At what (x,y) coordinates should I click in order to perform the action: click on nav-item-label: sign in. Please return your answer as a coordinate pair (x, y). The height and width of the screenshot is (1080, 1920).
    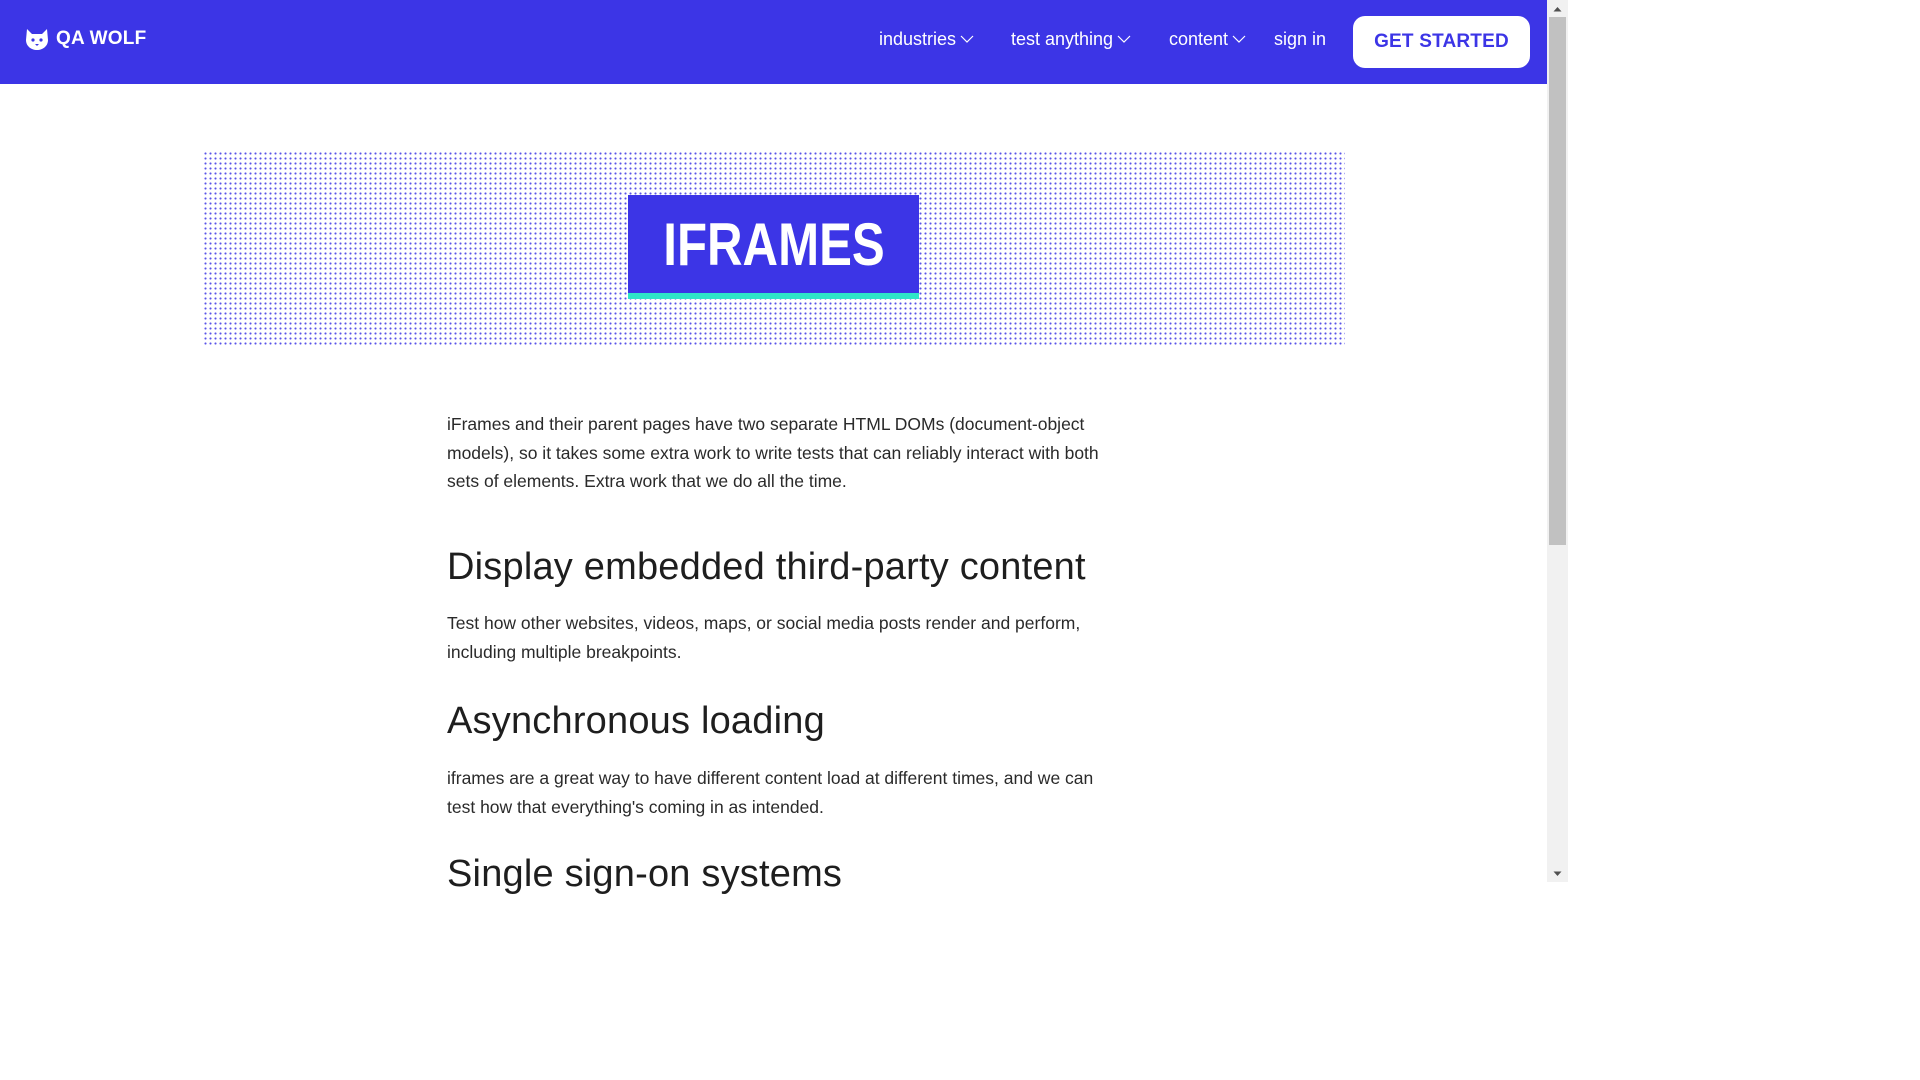
    Looking at the image, I should click on (1300, 39).